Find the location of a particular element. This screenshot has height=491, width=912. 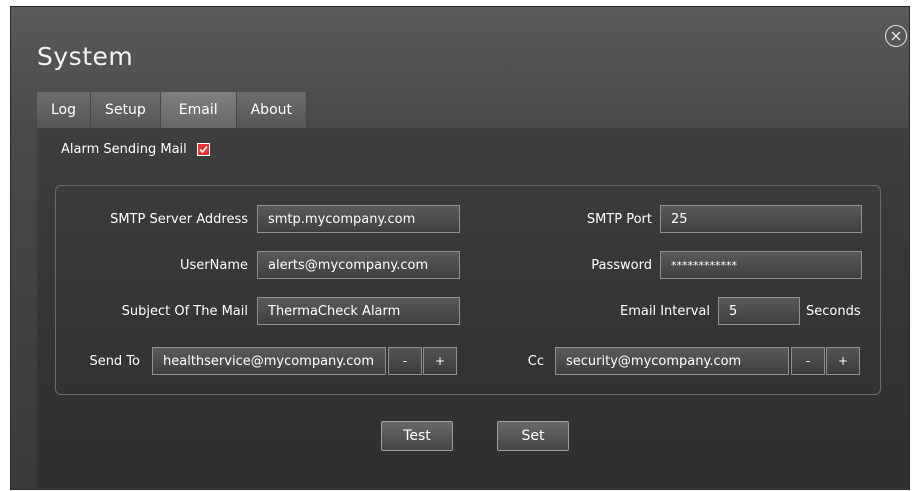

tab-bar: Log Setup Email About is located at coordinates (172, 110).